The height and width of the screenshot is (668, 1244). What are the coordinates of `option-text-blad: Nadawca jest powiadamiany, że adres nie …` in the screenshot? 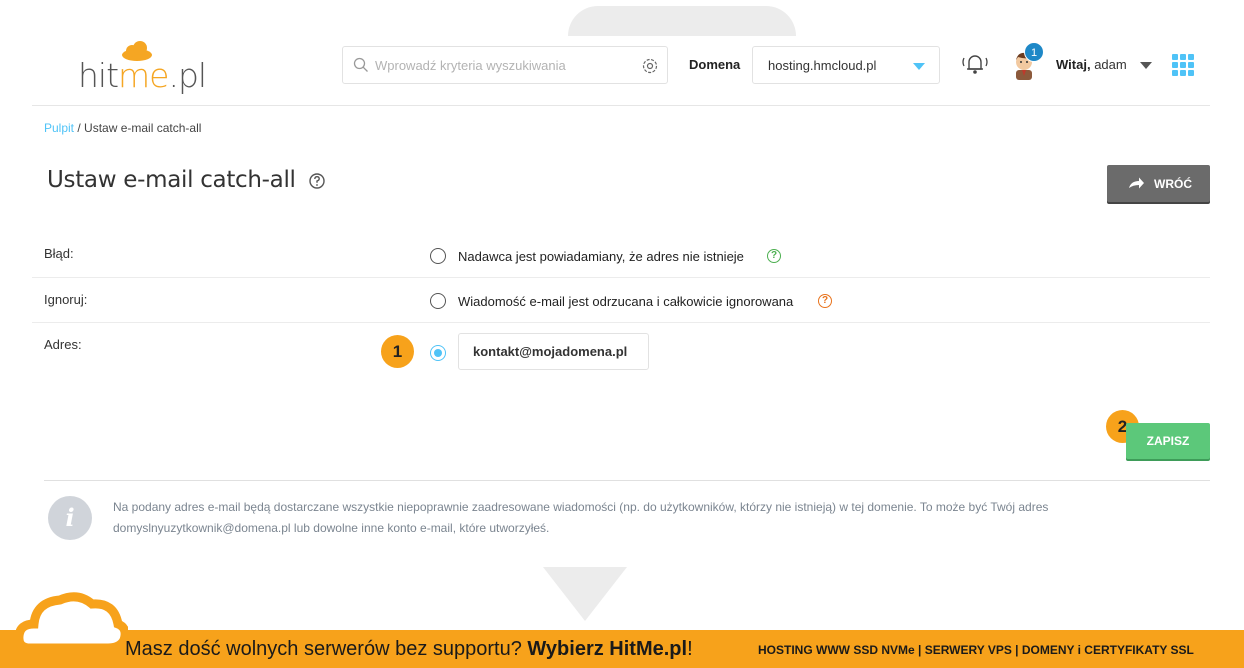 It's located at (601, 256).